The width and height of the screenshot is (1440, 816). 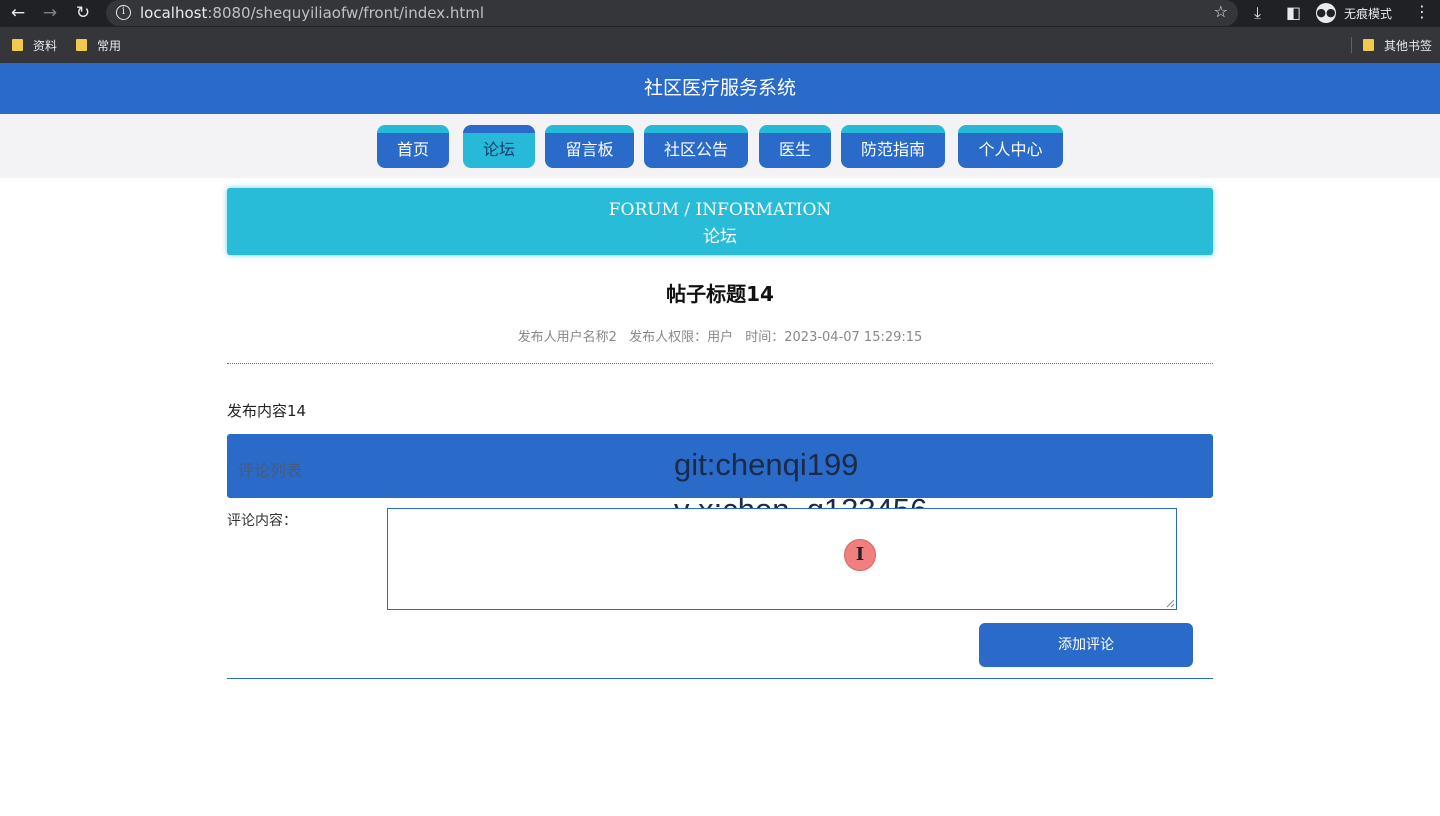 What do you see at coordinates (1170, 603) in the screenshot?
I see `resize-grip-icon` at bounding box center [1170, 603].